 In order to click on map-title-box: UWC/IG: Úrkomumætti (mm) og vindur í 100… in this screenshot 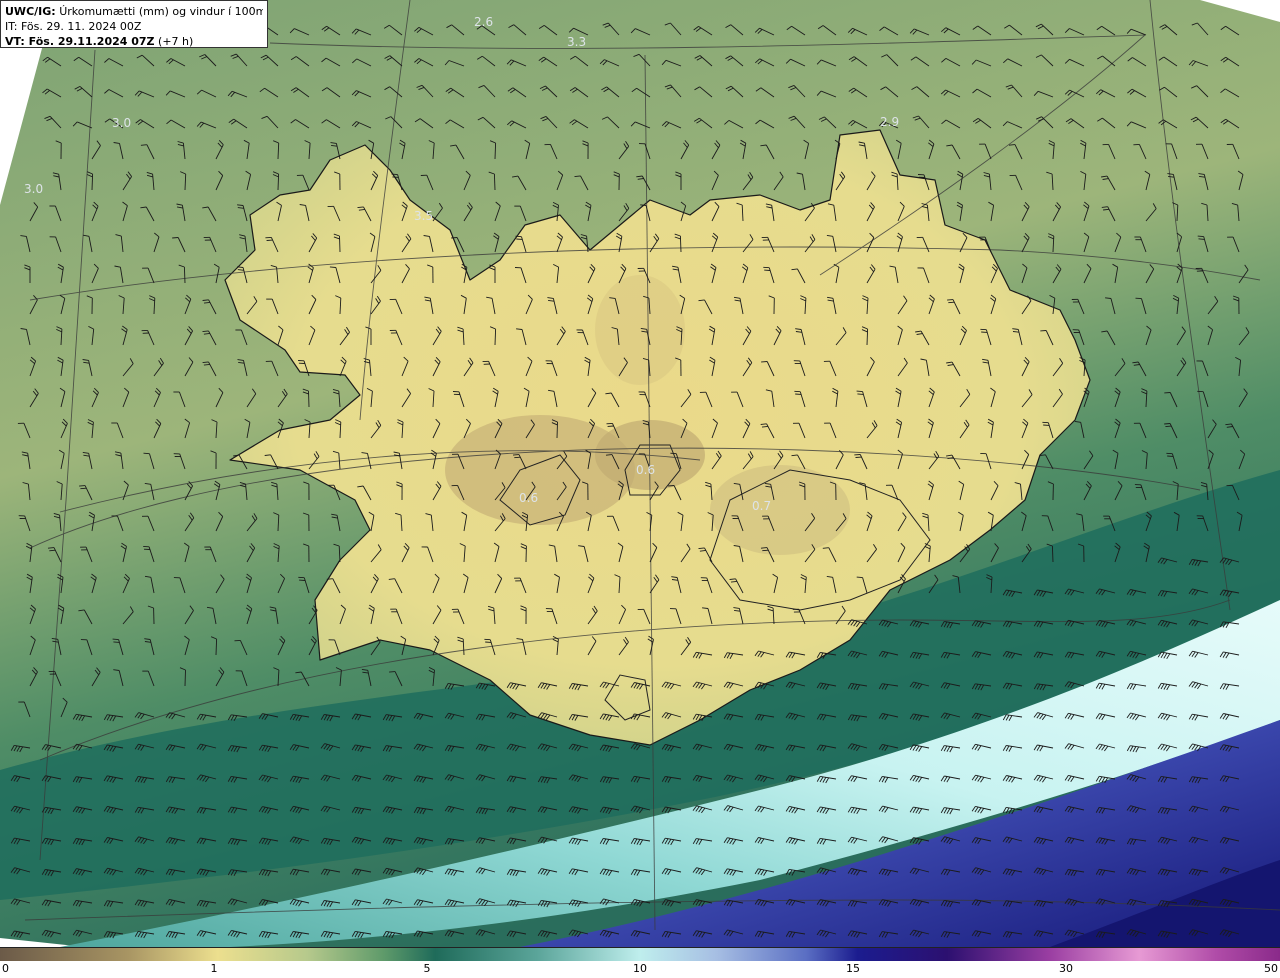, I will do `click(134, 24)`.